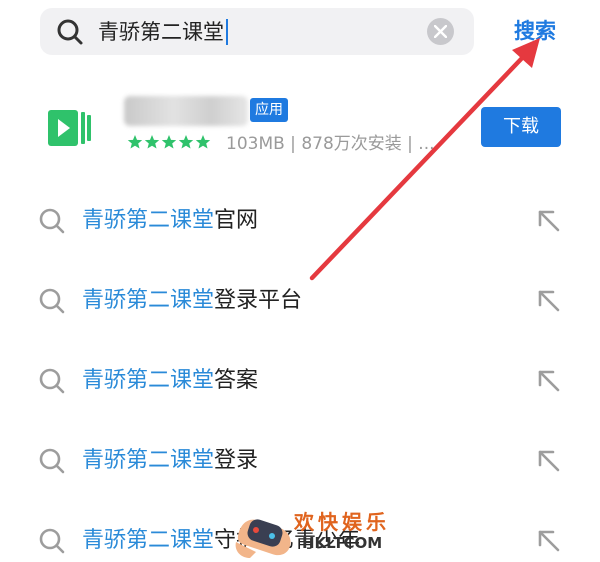 This screenshot has width=600, height=562. I want to click on rating-stars, so click(169, 142).